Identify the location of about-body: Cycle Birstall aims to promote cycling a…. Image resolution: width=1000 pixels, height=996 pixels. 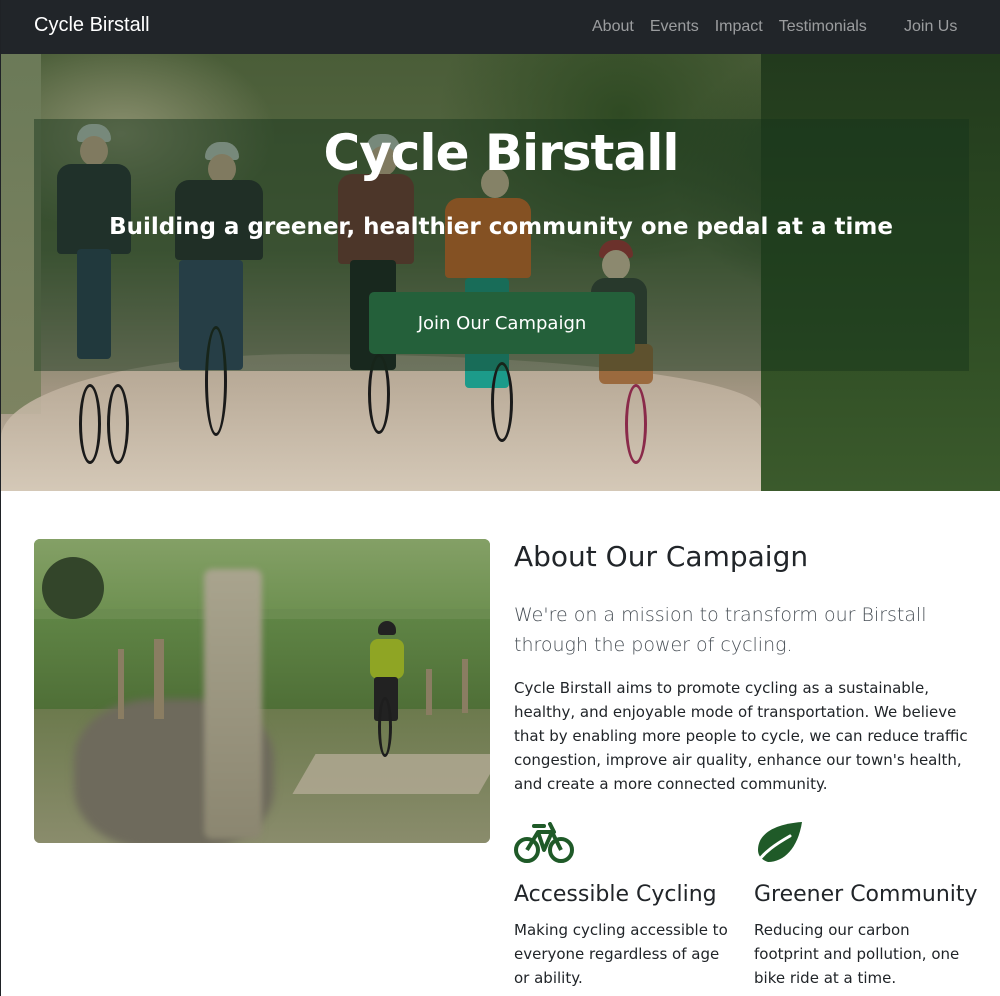
(741, 736).